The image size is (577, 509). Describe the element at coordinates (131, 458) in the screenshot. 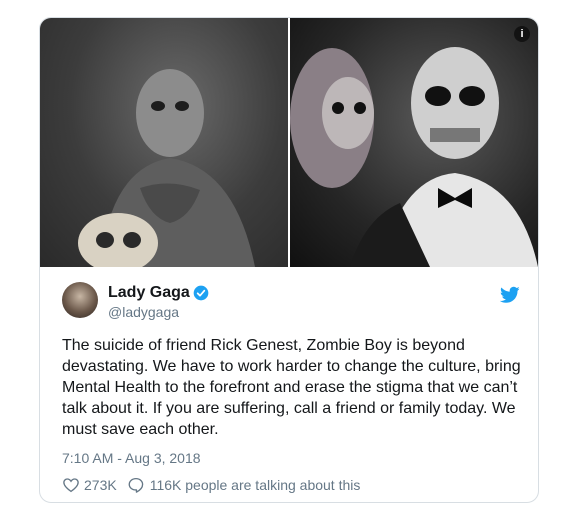

I see `tweet-timestamp: 7:10 AM - Aug 3, 2018` at that location.